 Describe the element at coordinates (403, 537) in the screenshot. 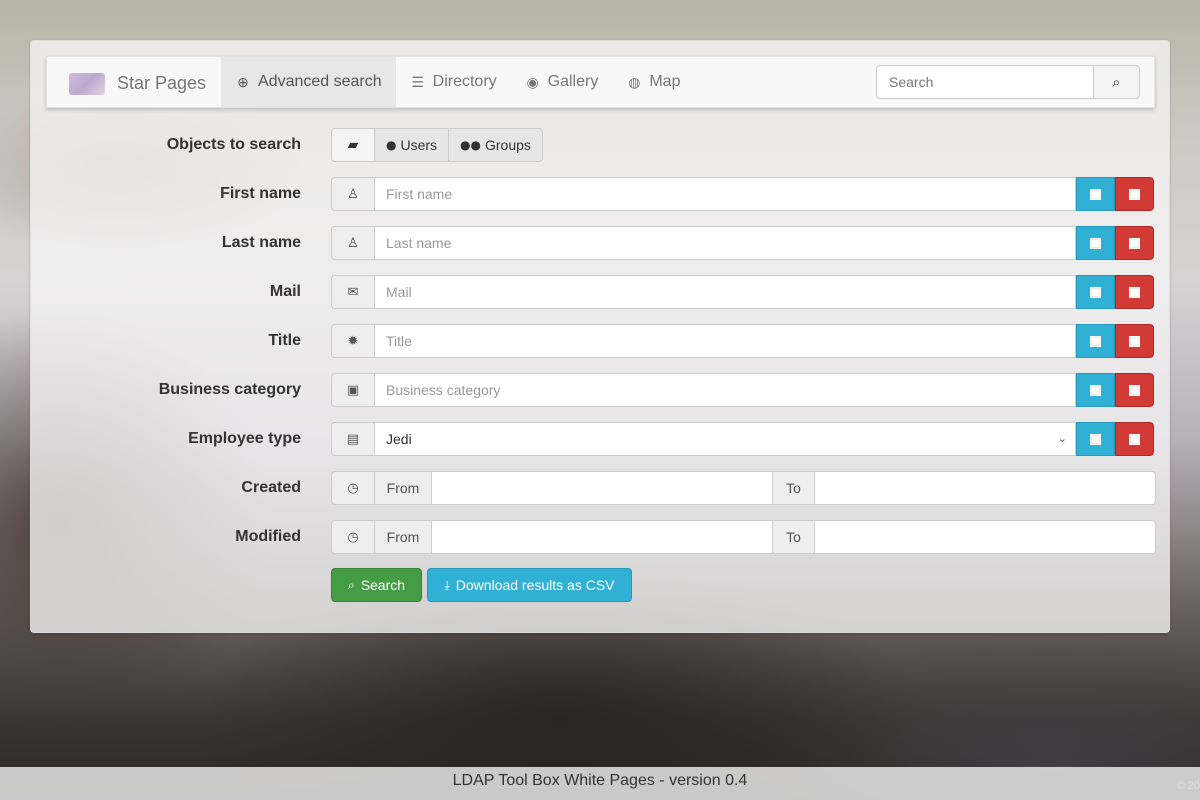

I see `modified-from-label: From` at that location.